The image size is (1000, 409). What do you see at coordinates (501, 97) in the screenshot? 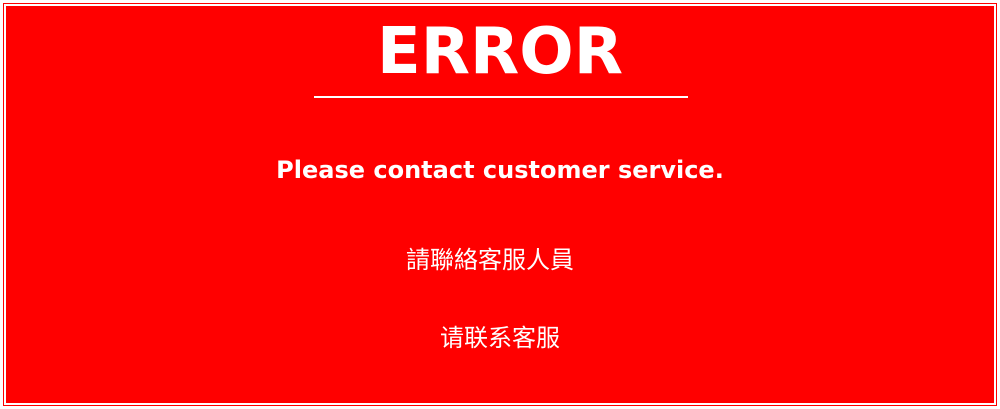
I see `title-divider` at bounding box center [501, 97].